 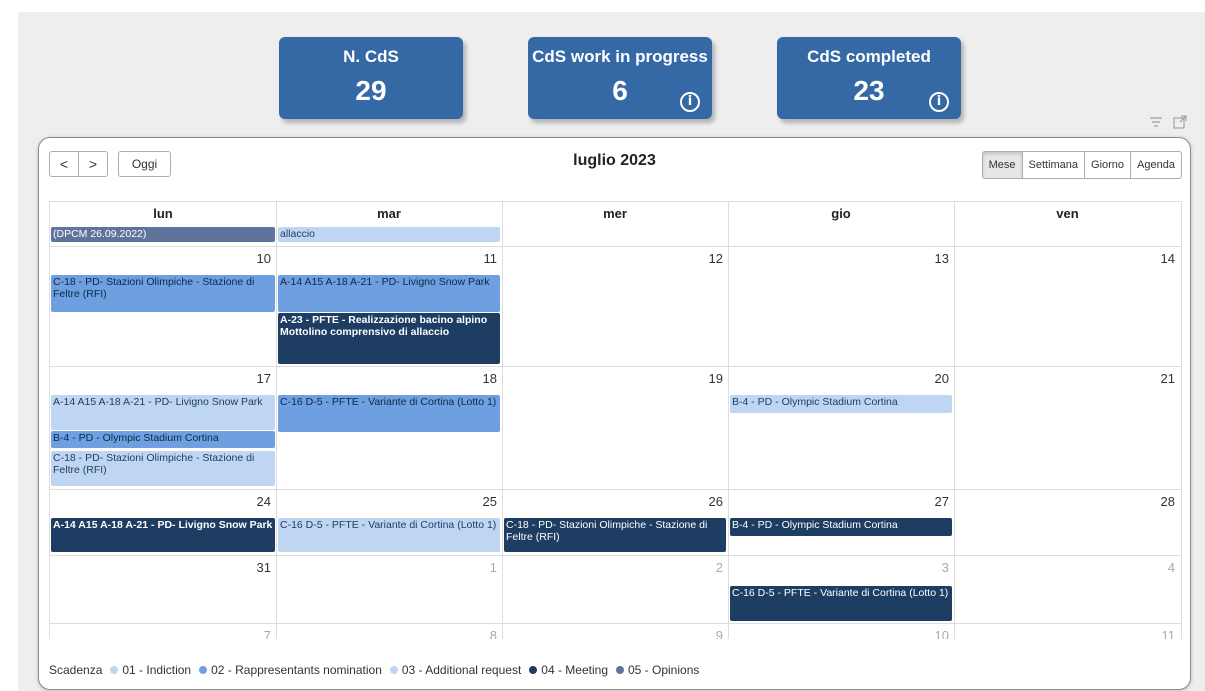 I want to click on day-number: 4, so click(x=1155, y=567).